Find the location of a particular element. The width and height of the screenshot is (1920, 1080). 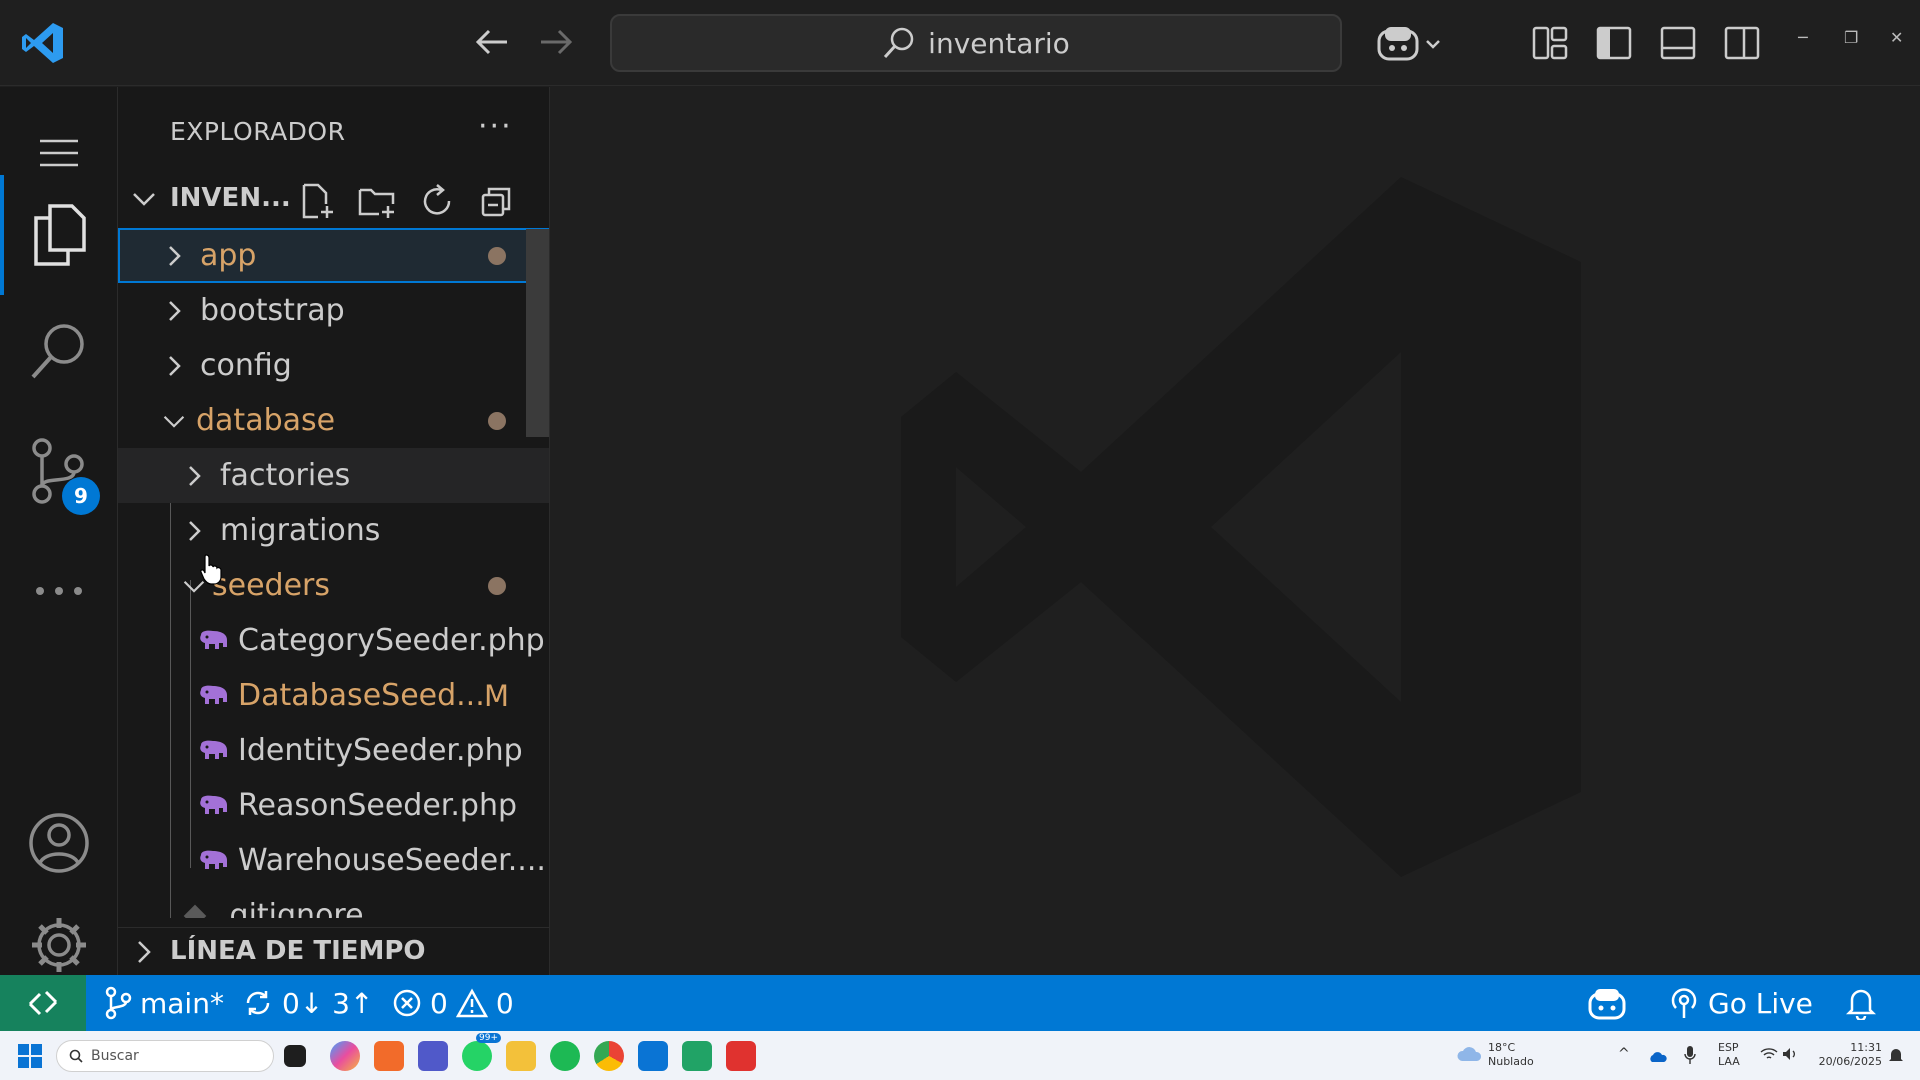

sync-icon is located at coordinates (258, 1003).